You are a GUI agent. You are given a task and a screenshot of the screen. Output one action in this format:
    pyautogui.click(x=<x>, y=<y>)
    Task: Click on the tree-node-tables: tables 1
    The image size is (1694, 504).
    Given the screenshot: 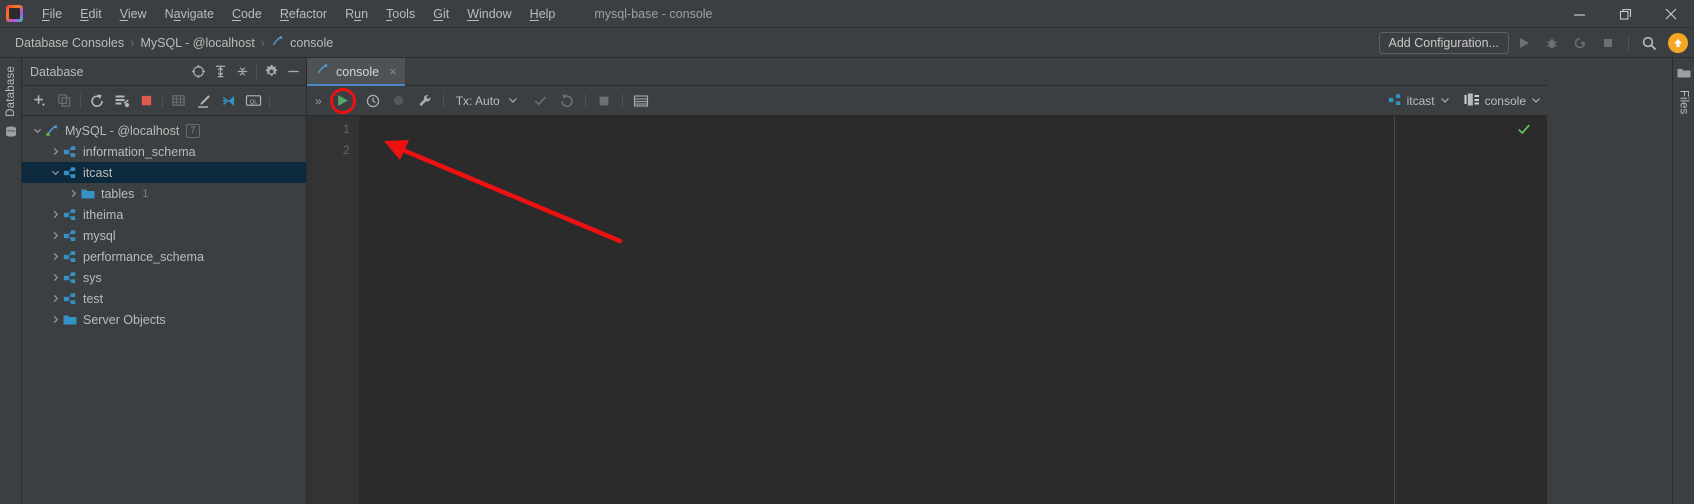 What is the action you would take?
    pyautogui.click(x=164, y=193)
    